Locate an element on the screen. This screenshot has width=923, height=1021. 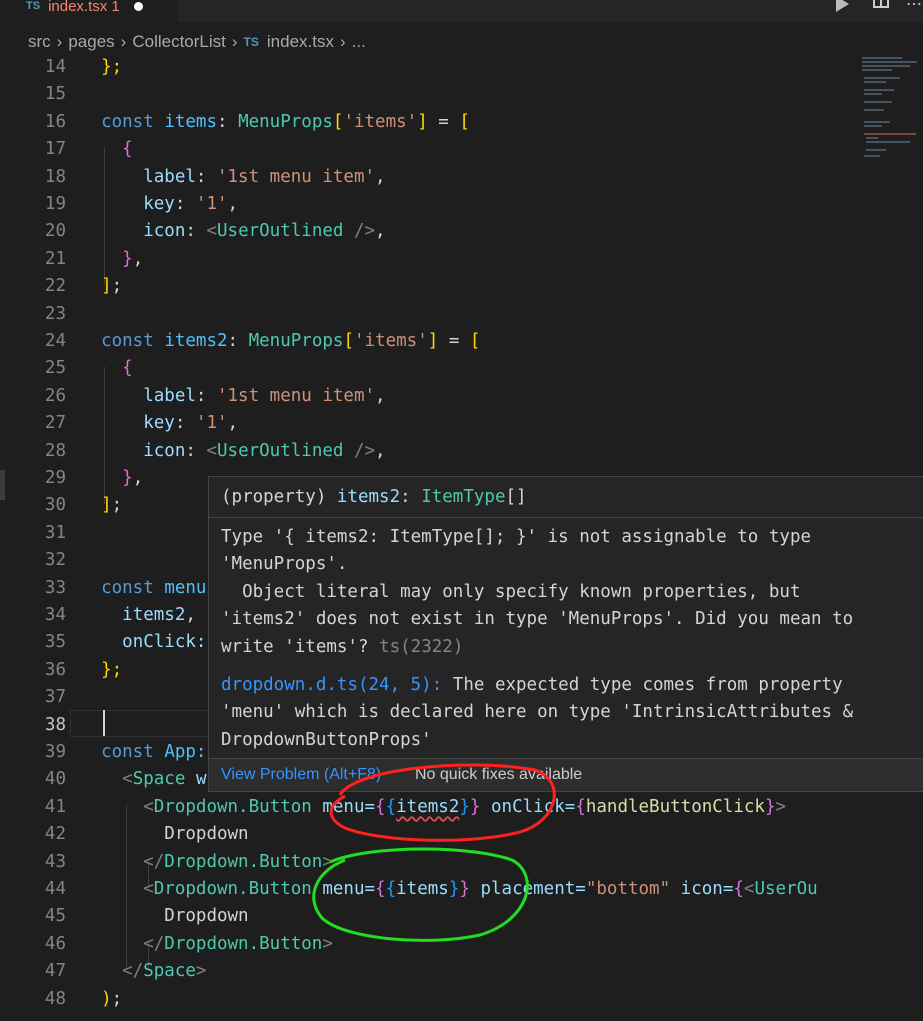
split-editor-icon is located at coordinates (881, 4).